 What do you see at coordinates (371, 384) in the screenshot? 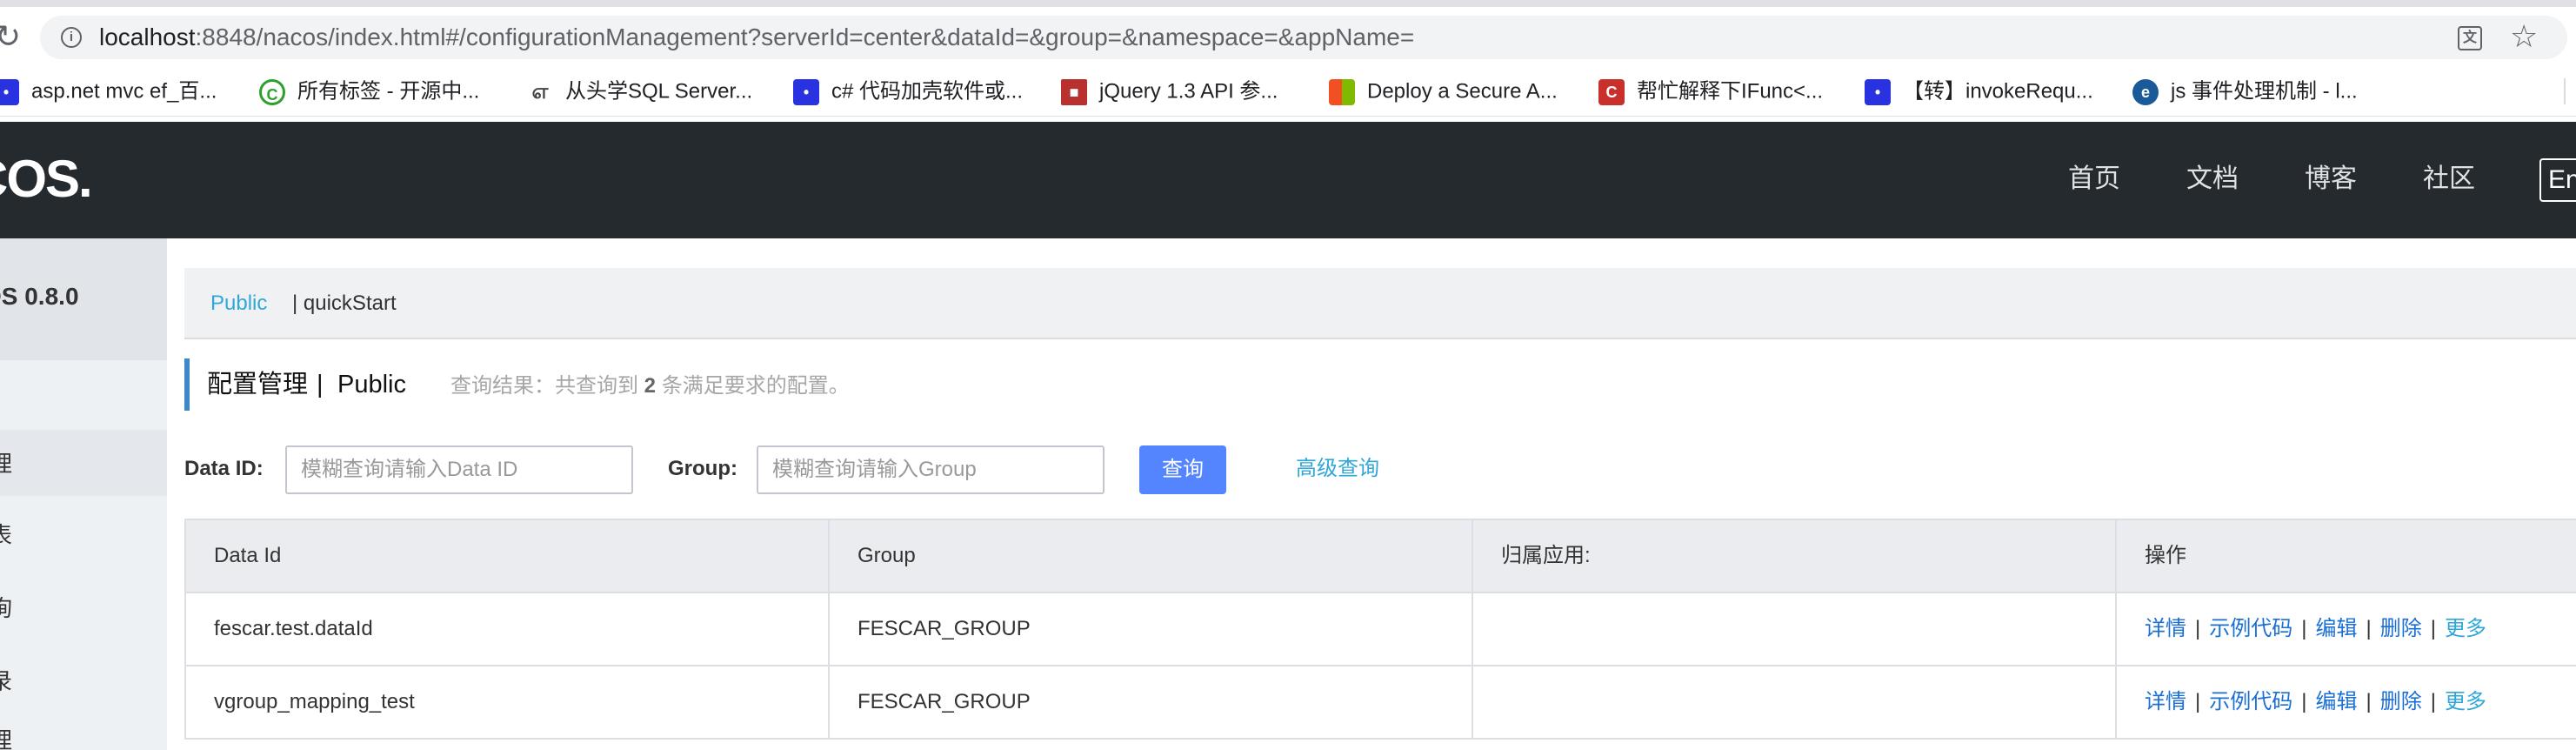
I see `title-namespace: Public` at bounding box center [371, 384].